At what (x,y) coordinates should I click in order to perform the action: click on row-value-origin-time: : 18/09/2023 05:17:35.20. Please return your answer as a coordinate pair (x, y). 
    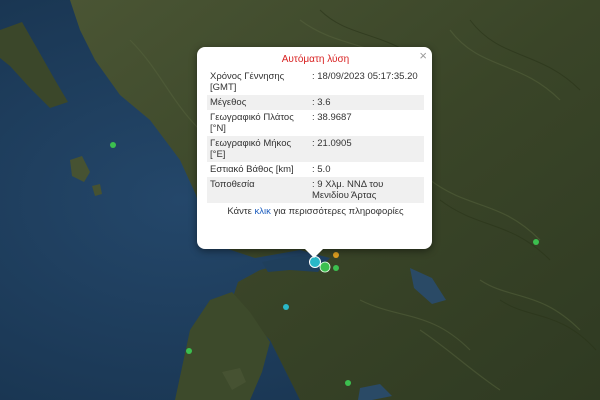
    Looking at the image, I should click on (365, 76).